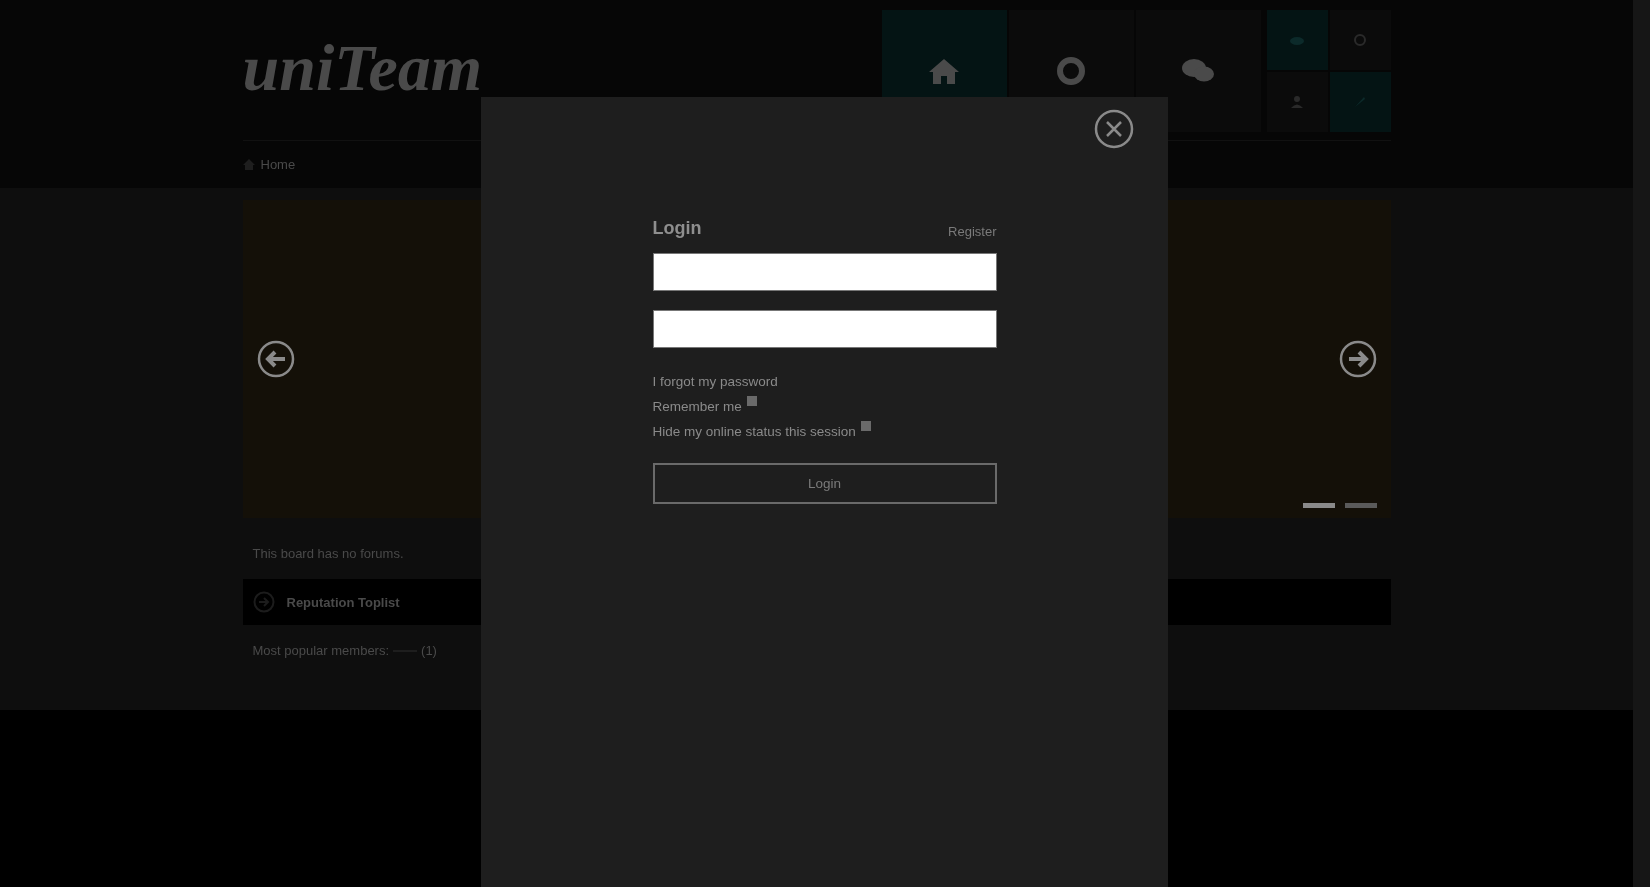  What do you see at coordinates (972, 231) in the screenshot?
I see `register-link: Register` at bounding box center [972, 231].